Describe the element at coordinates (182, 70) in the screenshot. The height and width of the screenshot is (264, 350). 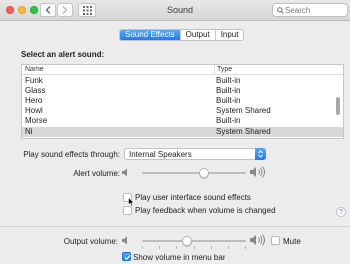
I see `table-header: Name Type` at that location.